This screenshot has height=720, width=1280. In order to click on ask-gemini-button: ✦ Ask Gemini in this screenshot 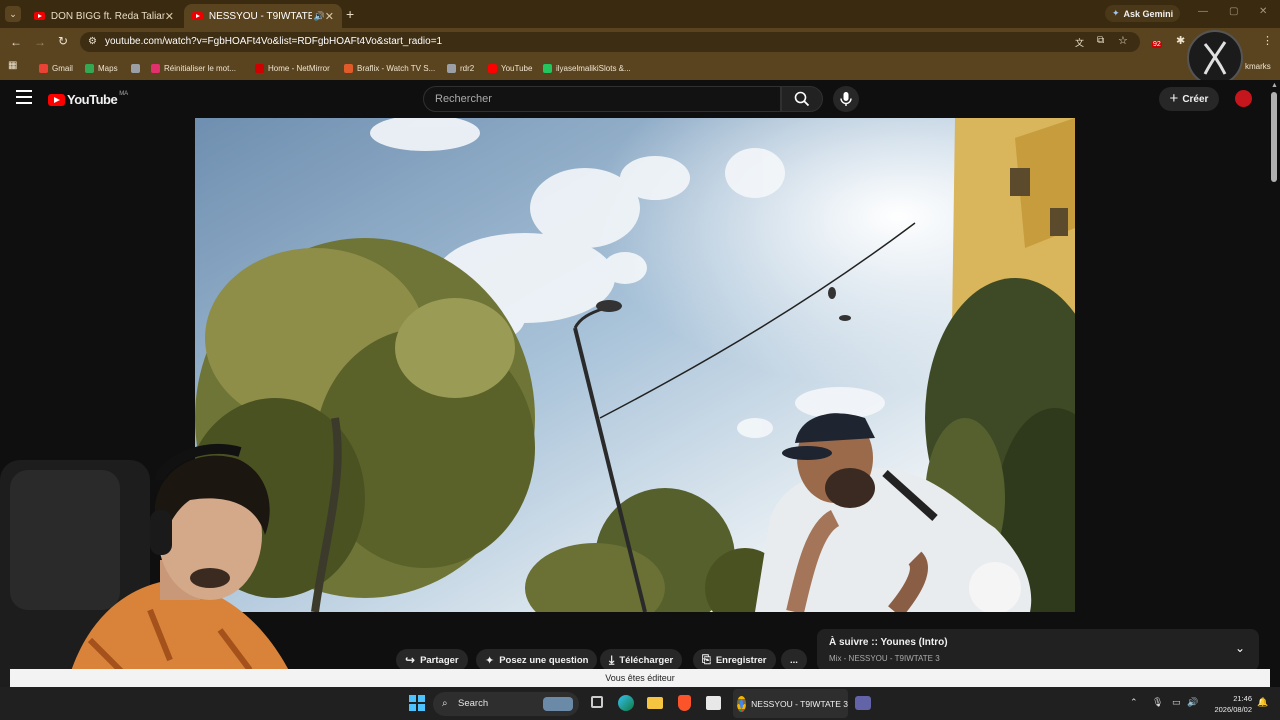, I will do `click(1143, 13)`.